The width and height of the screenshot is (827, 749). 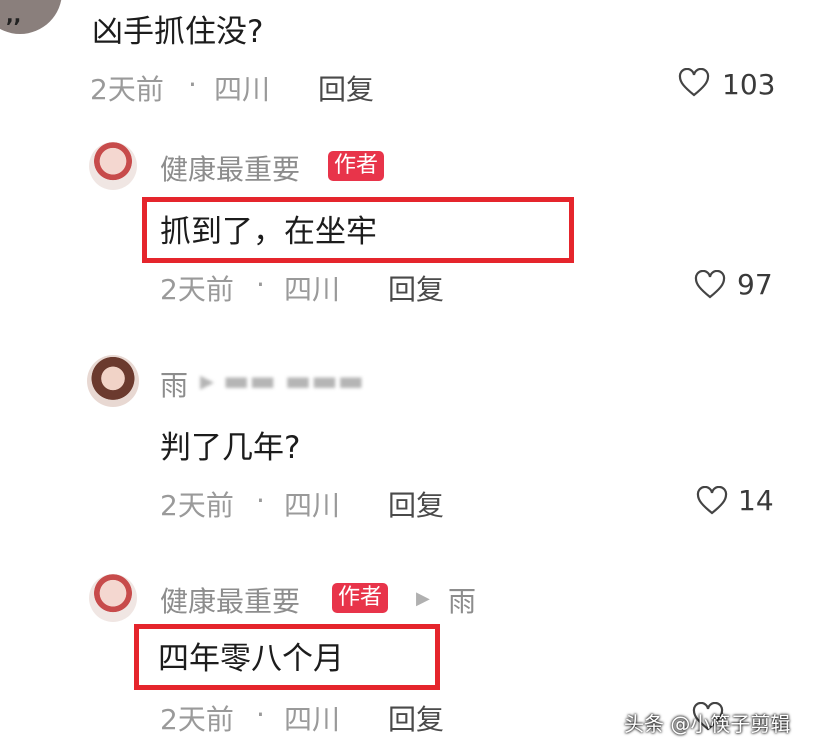 I want to click on reply-to-username: 雨, so click(x=462, y=600).